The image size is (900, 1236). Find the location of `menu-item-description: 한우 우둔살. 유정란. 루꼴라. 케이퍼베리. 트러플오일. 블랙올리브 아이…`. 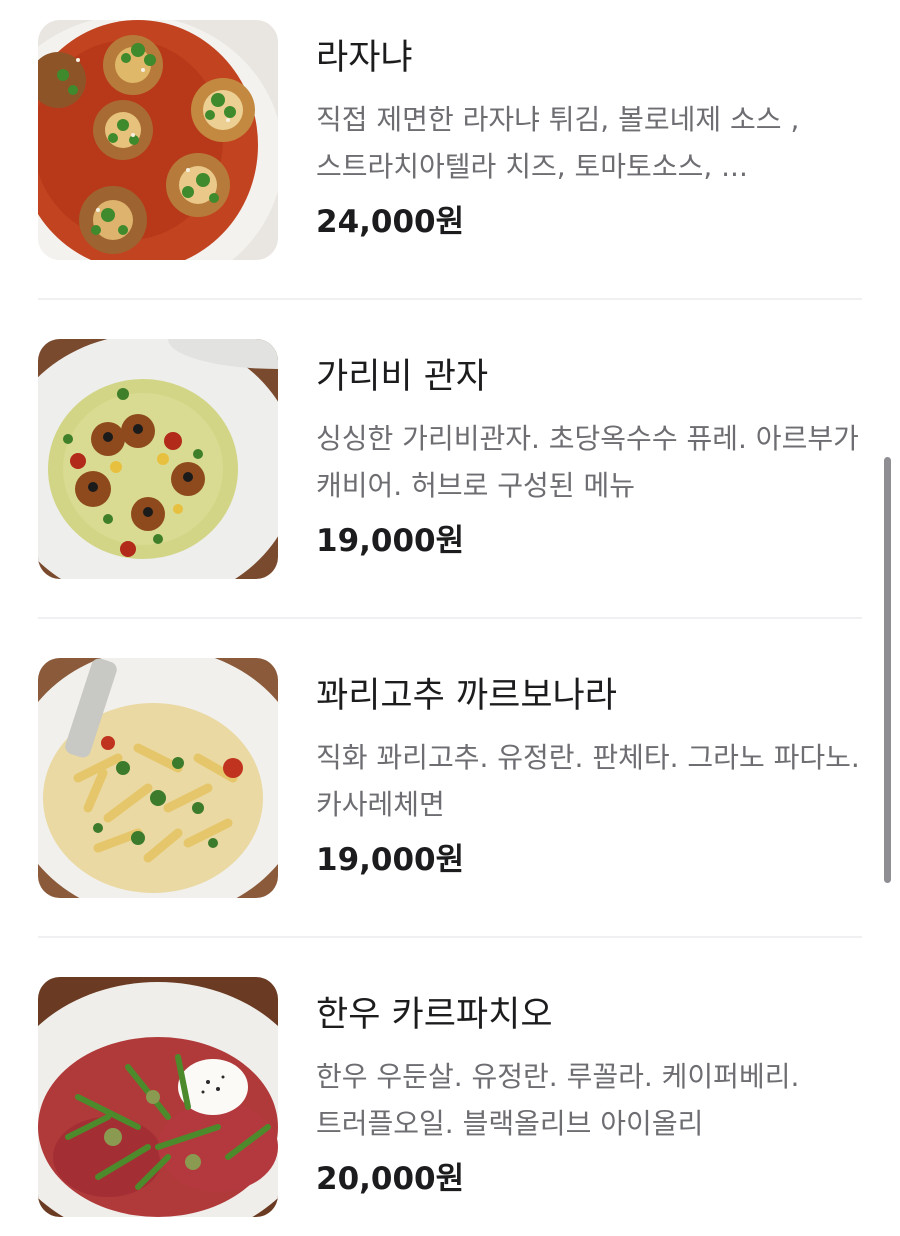

menu-item-description: 한우 우둔살. 유정란. 루꼴라. 케이퍼베리. 트러플오일. 블랙올리브 아이… is located at coordinates (558, 1100).